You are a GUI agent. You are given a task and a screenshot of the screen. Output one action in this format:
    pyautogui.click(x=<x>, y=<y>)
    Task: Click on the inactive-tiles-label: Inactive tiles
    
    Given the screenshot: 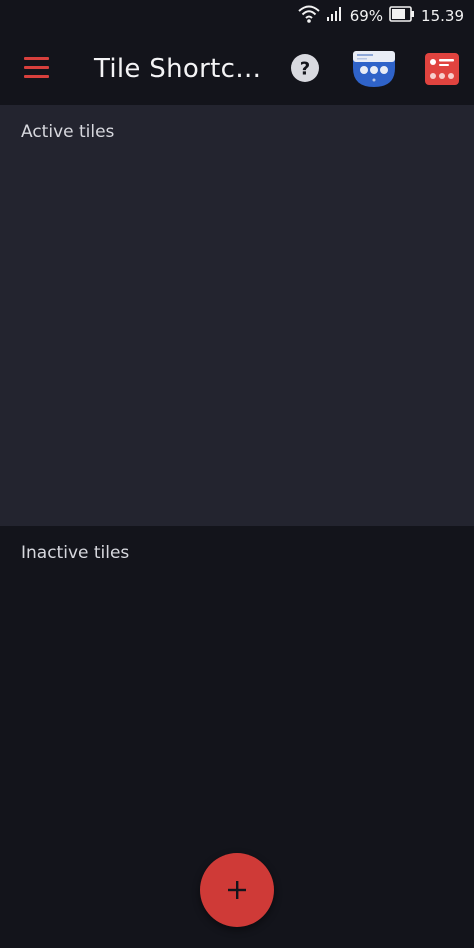 What is the action you would take?
    pyautogui.click(x=75, y=553)
    